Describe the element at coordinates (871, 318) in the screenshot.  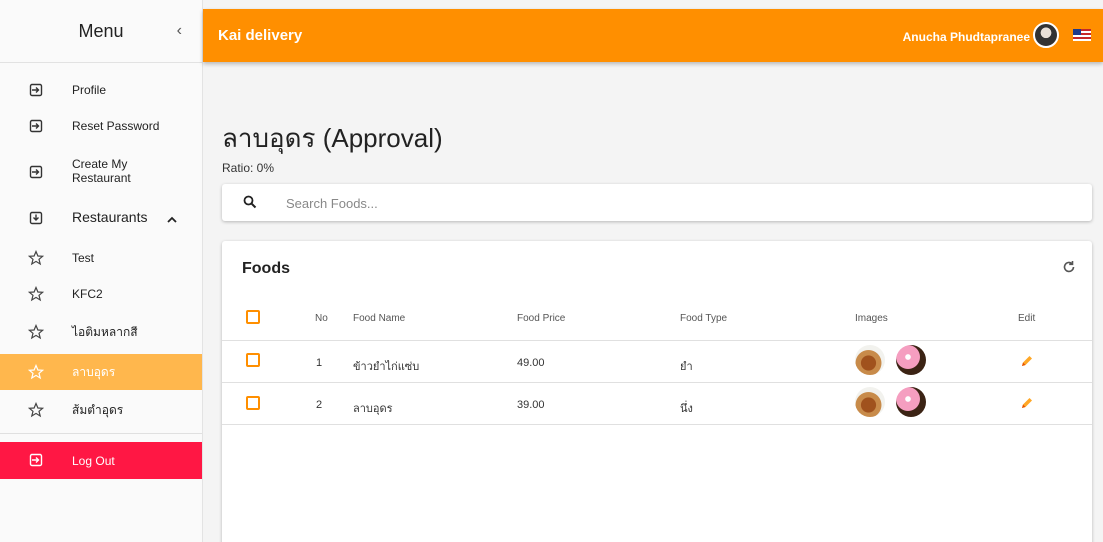
I see `column-header-images: Images` at that location.